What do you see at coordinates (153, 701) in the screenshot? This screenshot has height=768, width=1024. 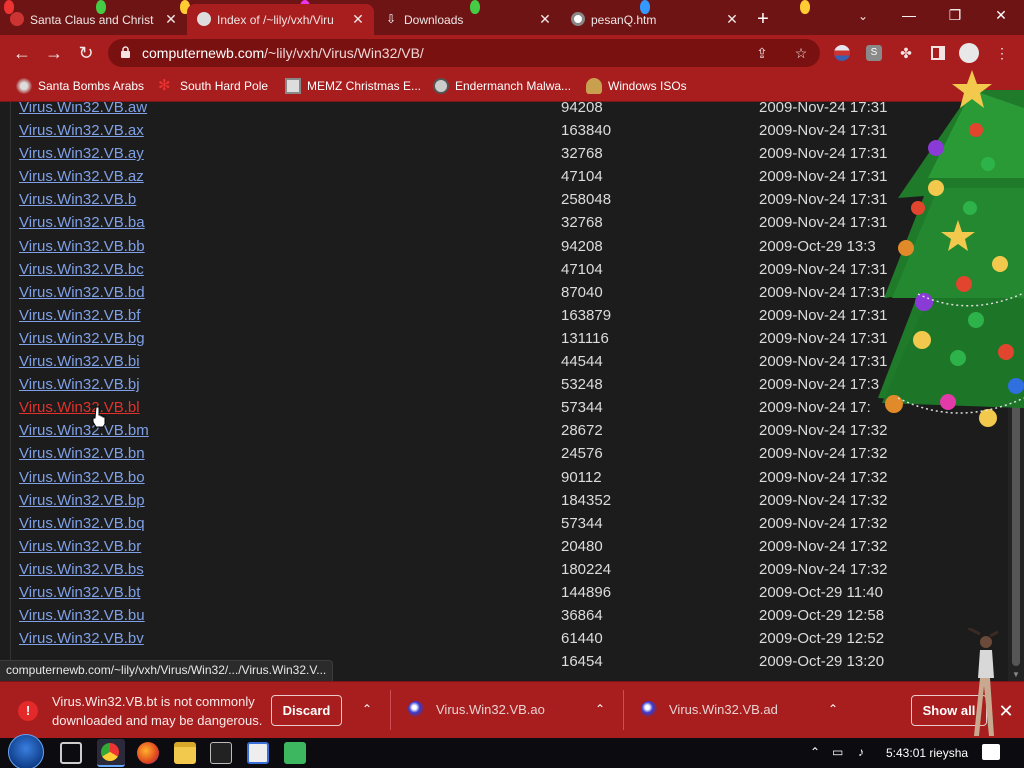 I see `warning-line: Virus.Win32.VB.bt is not commonly` at bounding box center [153, 701].